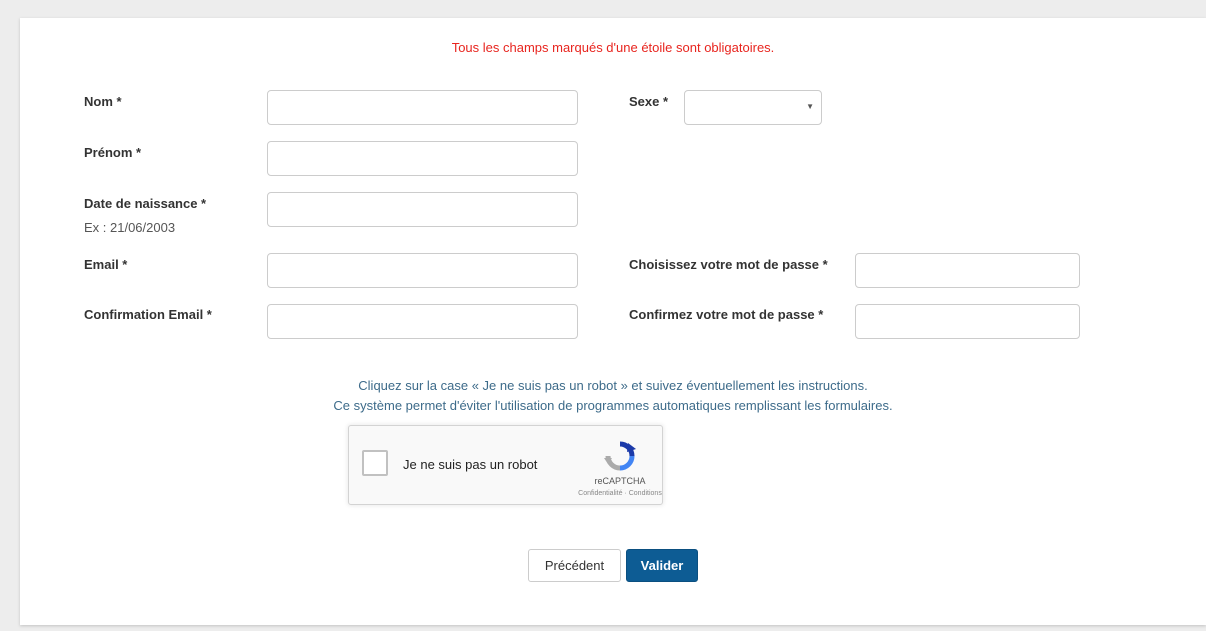 The width and height of the screenshot is (1206, 631). I want to click on nom-input, so click(422, 107).